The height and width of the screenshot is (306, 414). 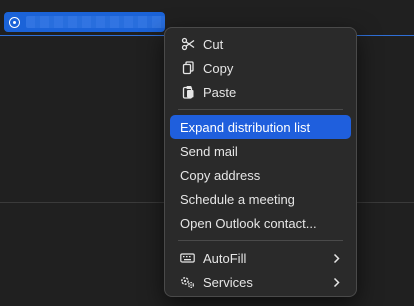 I want to click on menu-item-services: Services, so click(x=260, y=282).